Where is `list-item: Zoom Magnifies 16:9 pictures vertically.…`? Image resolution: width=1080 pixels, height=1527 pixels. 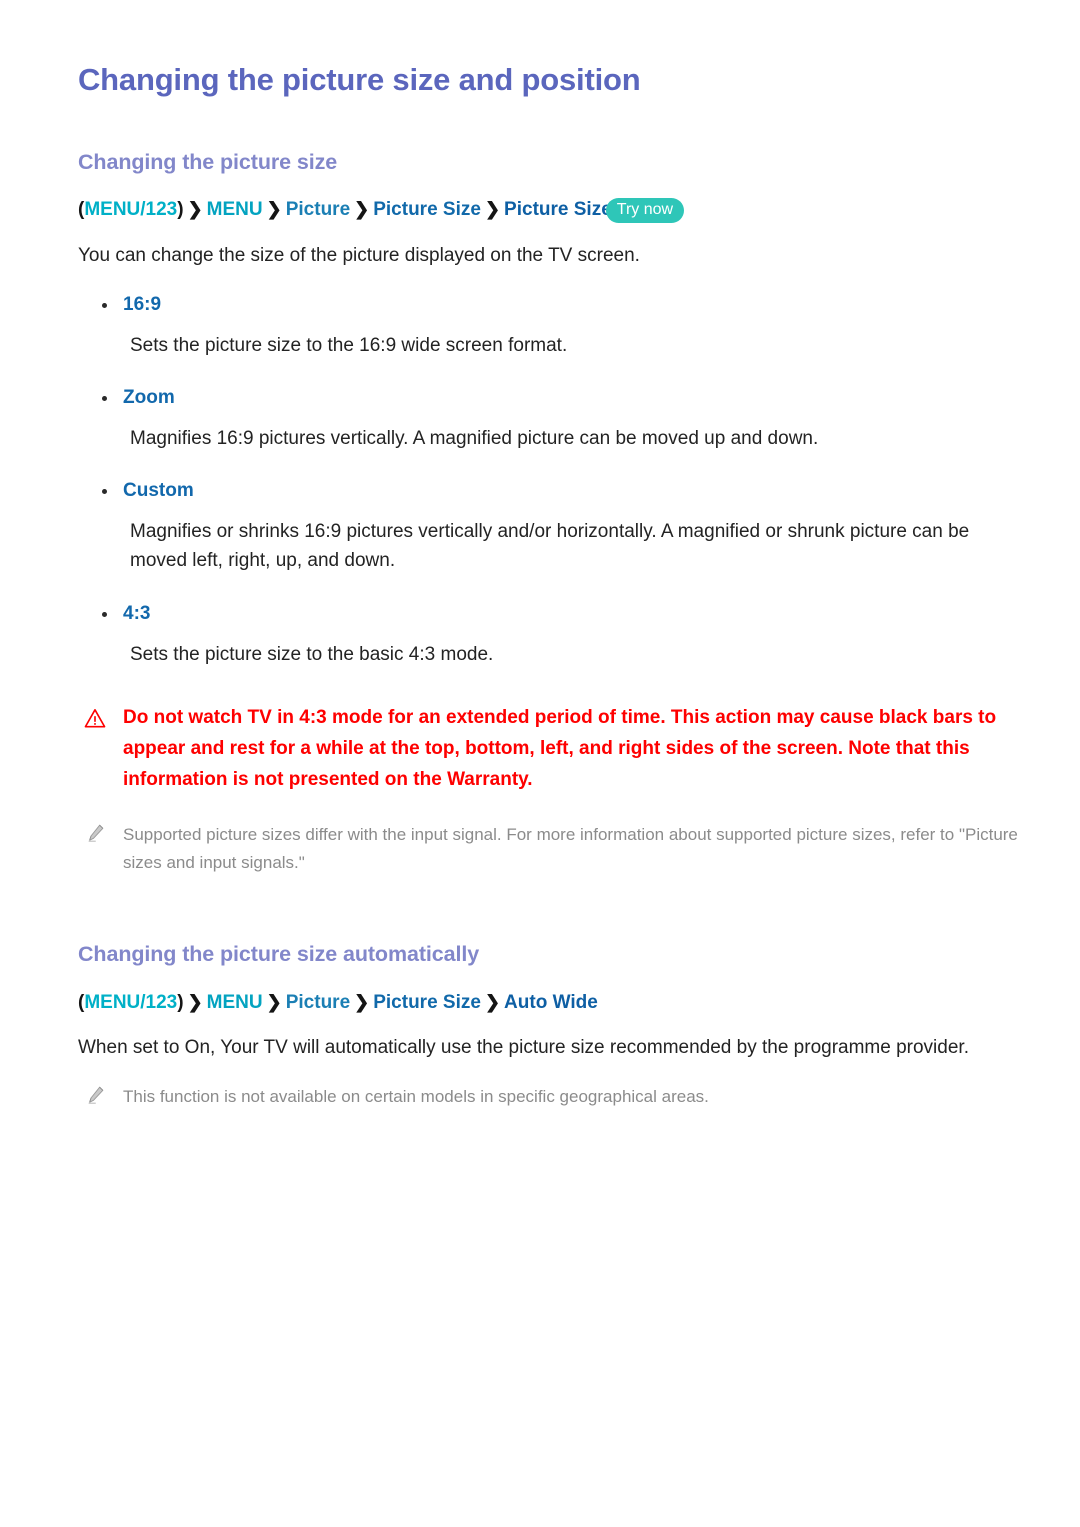 list-item: Zoom Magnifies 16:9 pictures vertically.… is located at coordinates (549, 418).